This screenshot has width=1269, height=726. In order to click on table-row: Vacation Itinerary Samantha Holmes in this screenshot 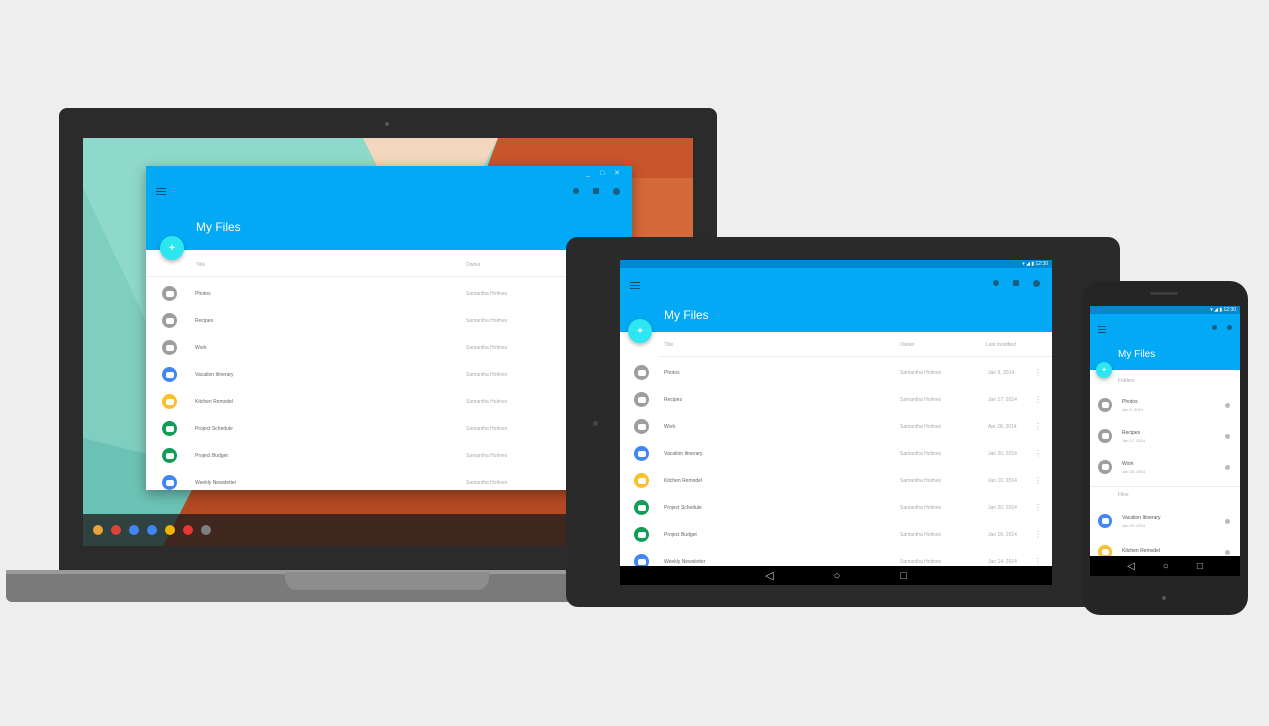, I will do `click(389, 374)`.